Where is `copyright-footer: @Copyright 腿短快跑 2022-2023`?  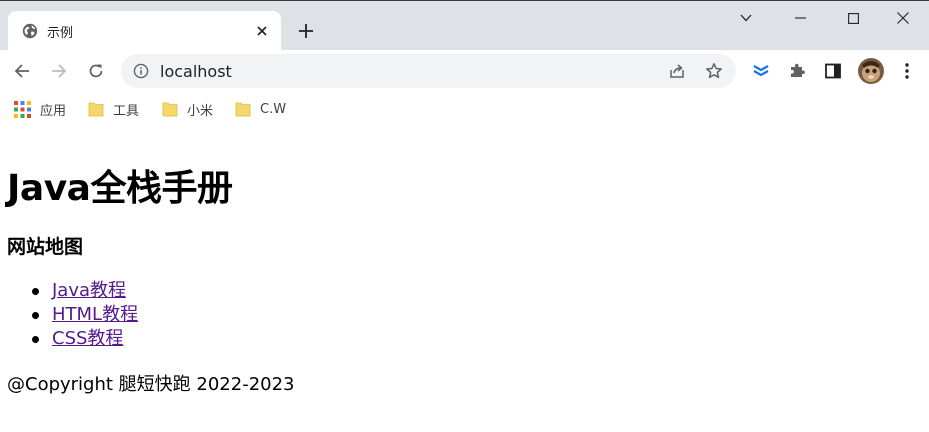 copyright-footer: @Copyright 腿短快跑 2022-2023 is located at coordinates (151, 384).